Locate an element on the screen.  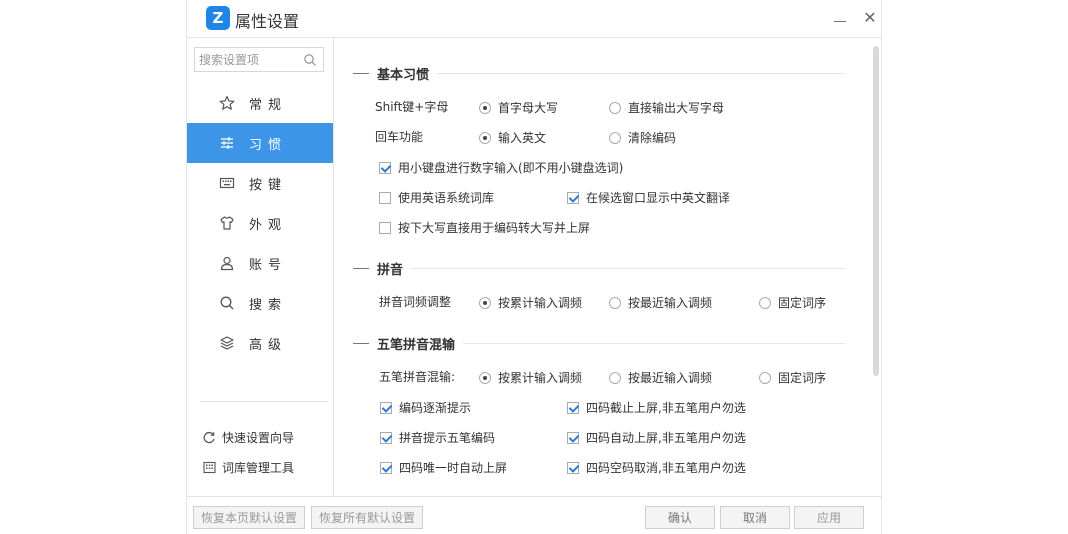
title-bar: Z 属性设置 ✕ is located at coordinates (534, 19).